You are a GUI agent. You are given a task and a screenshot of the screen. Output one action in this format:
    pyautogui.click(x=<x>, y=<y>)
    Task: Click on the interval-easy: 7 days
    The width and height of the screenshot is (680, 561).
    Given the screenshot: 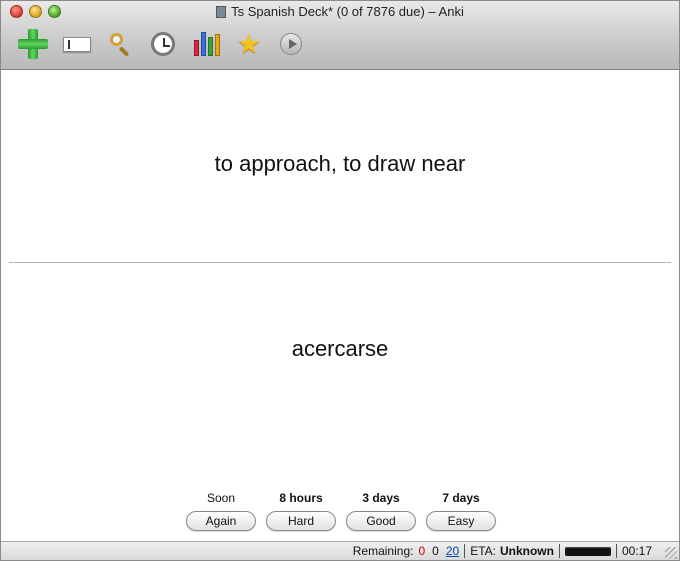 What is the action you would take?
    pyautogui.click(x=461, y=498)
    